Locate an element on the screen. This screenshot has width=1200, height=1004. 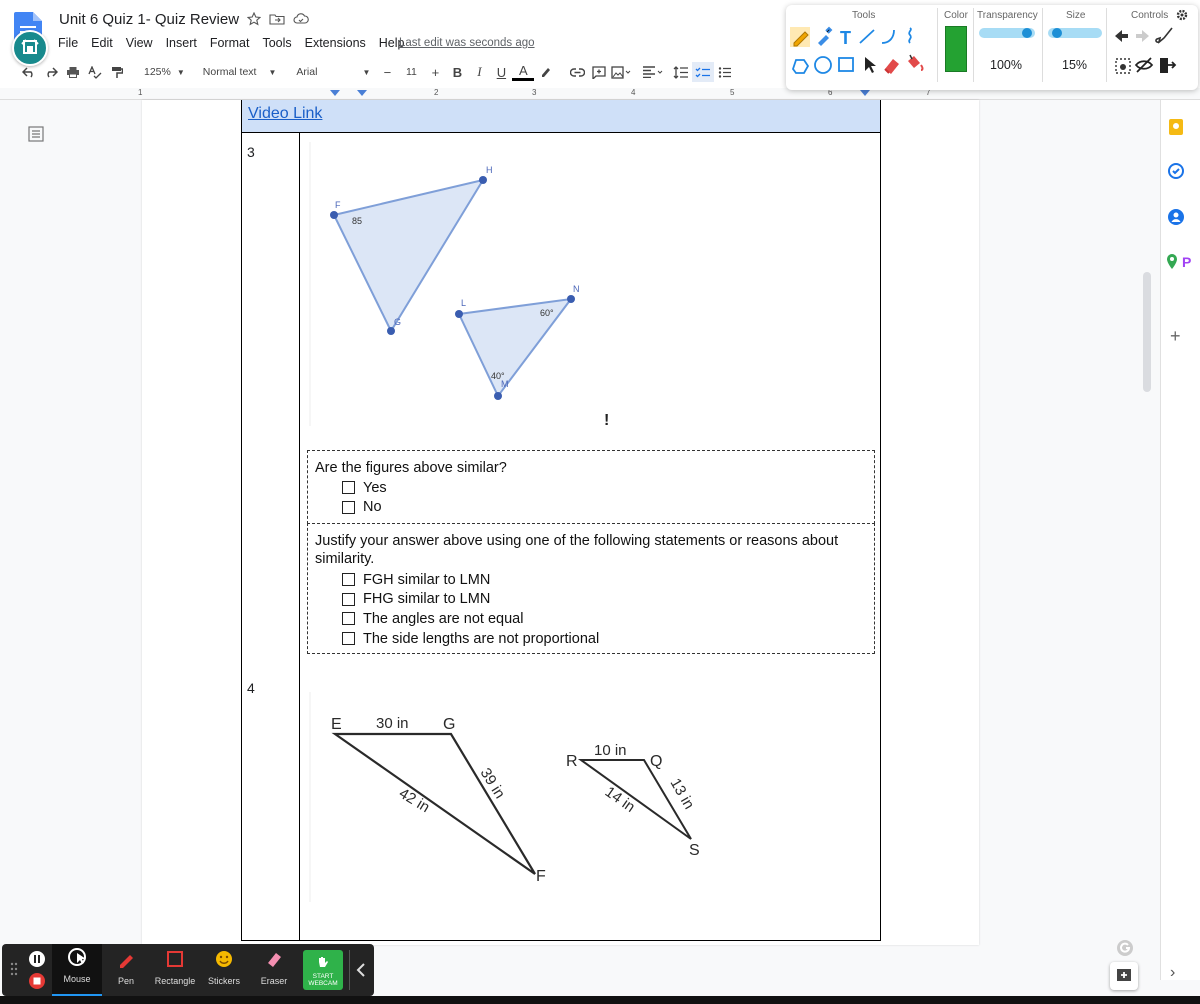
triangle-lnm is located at coordinates (515, 347).